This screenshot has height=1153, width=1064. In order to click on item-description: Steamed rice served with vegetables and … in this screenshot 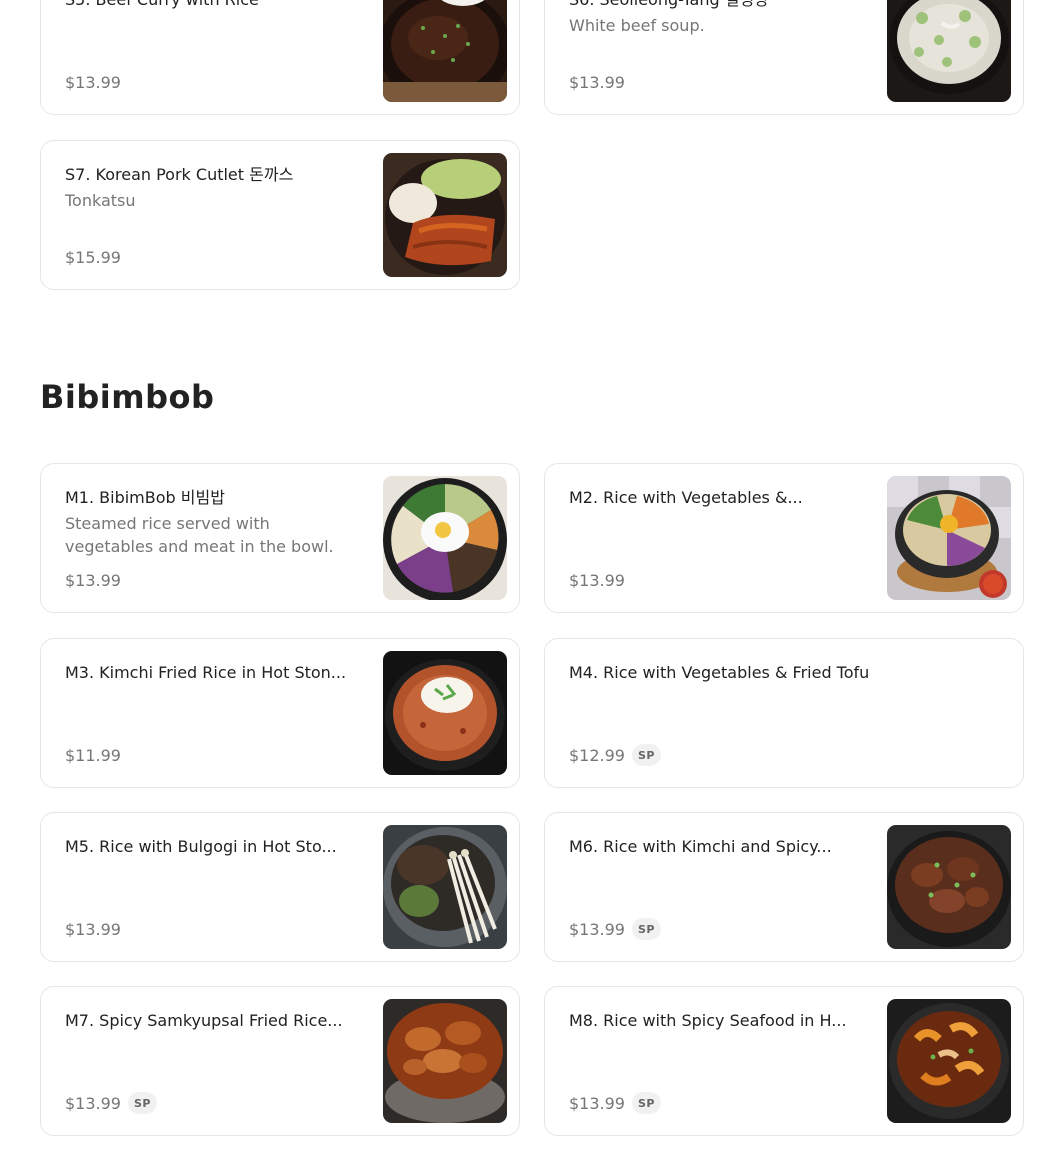, I will do `click(199, 535)`.